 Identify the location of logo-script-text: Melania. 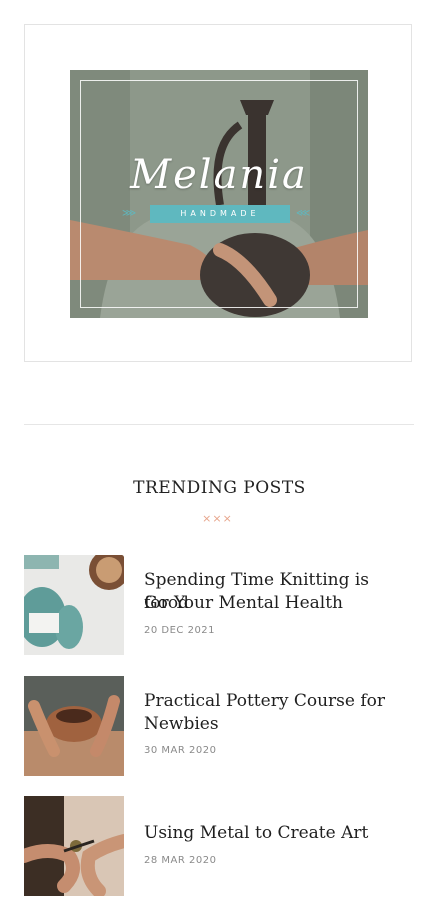
(219, 175).